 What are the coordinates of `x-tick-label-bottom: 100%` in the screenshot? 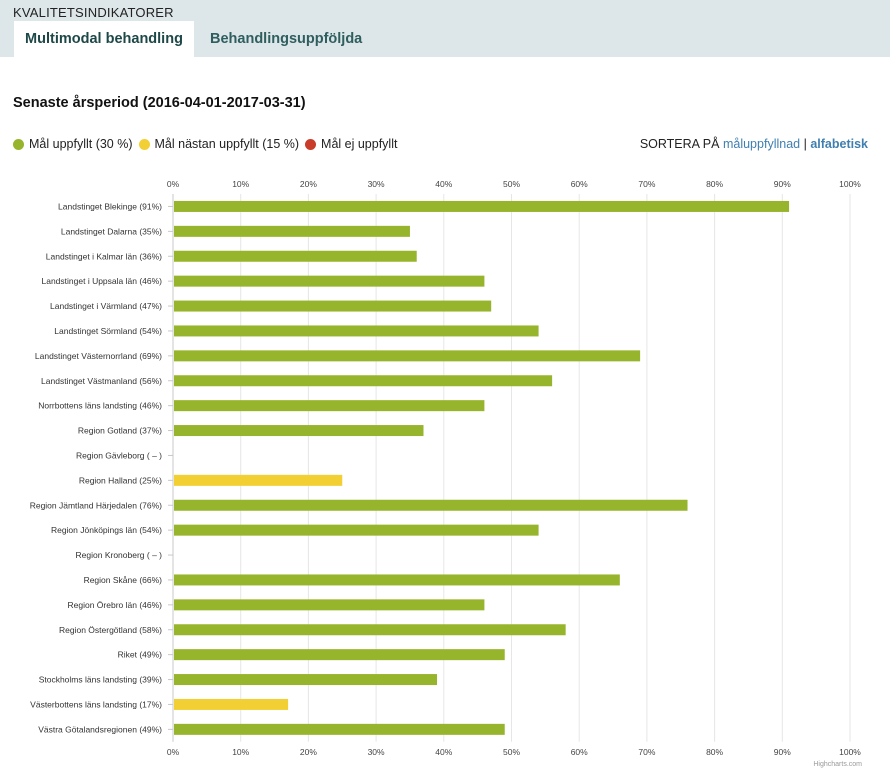 It's located at (850, 752).